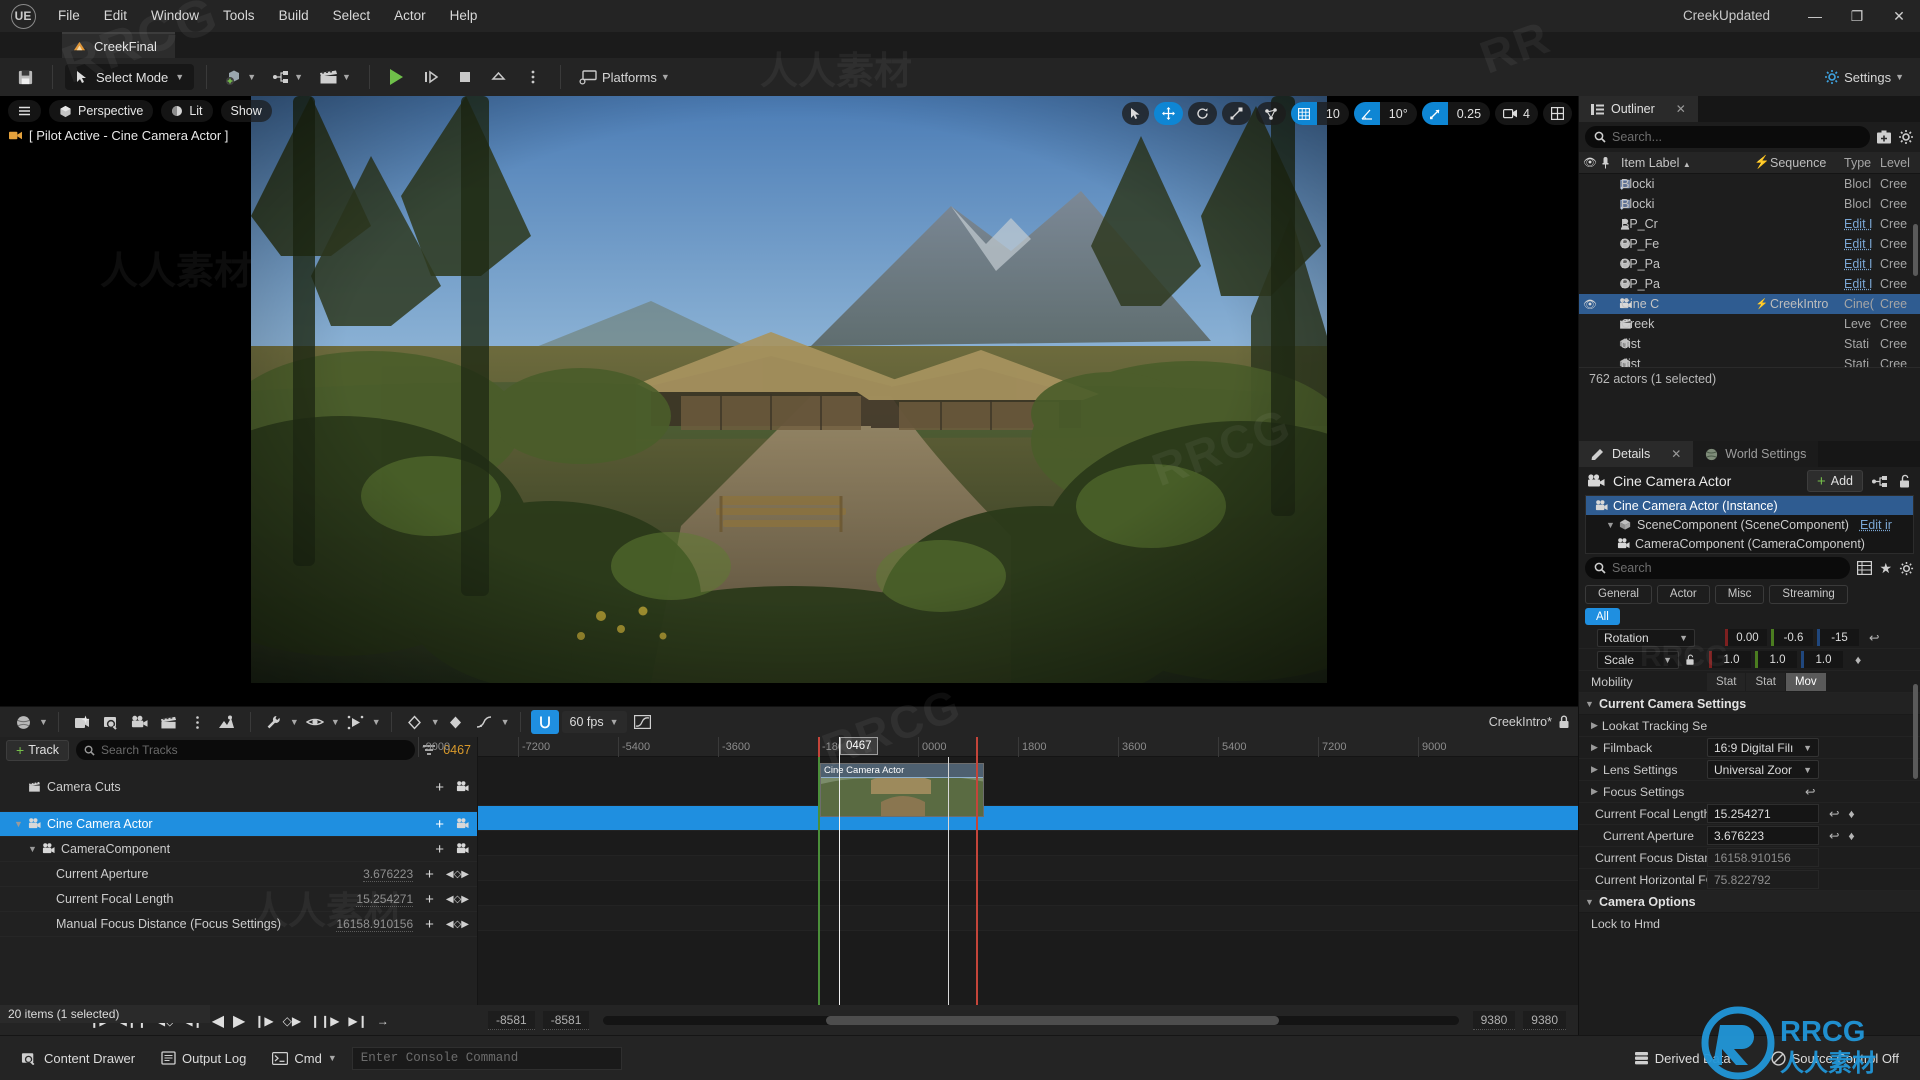 This screenshot has width=1920, height=1080. Describe the element at coordinates (1469, 114) in the screenshot. I see `scale-snap-value: 0.25` at that location.